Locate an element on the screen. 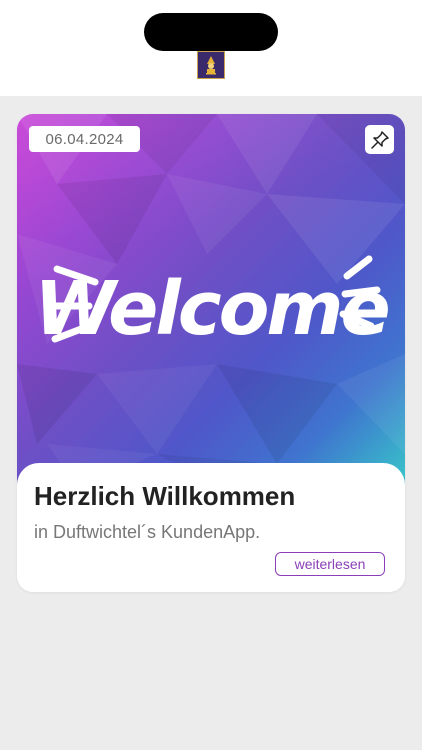 This screenshot has width=422, height=750. post-subtitle: in Duftwichtel´s KundenApp. is located at coordinates (147, 532).